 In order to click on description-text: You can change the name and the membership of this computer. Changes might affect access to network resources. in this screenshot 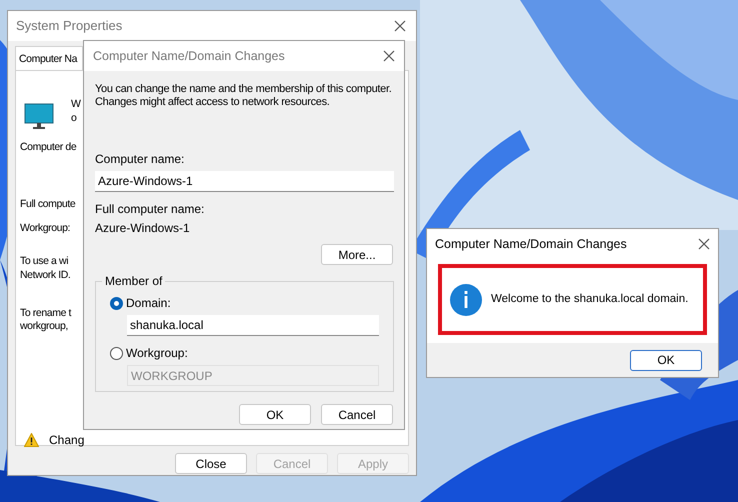, I will do `click(244, 96)`.